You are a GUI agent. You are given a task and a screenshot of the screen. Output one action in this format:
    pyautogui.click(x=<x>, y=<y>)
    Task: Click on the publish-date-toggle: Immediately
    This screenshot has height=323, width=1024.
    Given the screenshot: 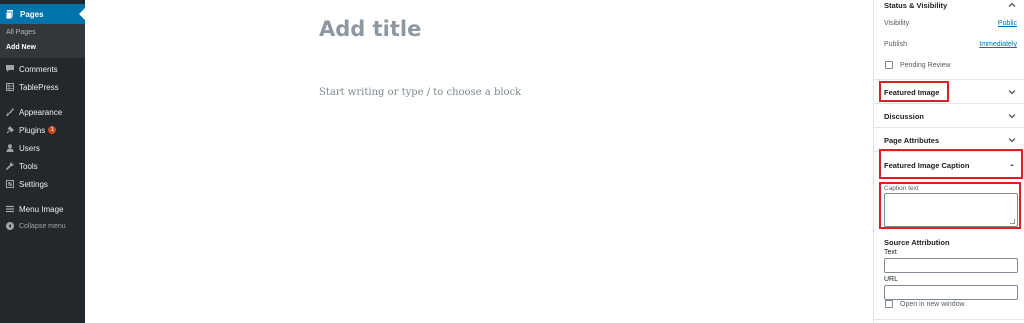 What is the action you would take?
    pyautogui.click(x=998, y=44)
    